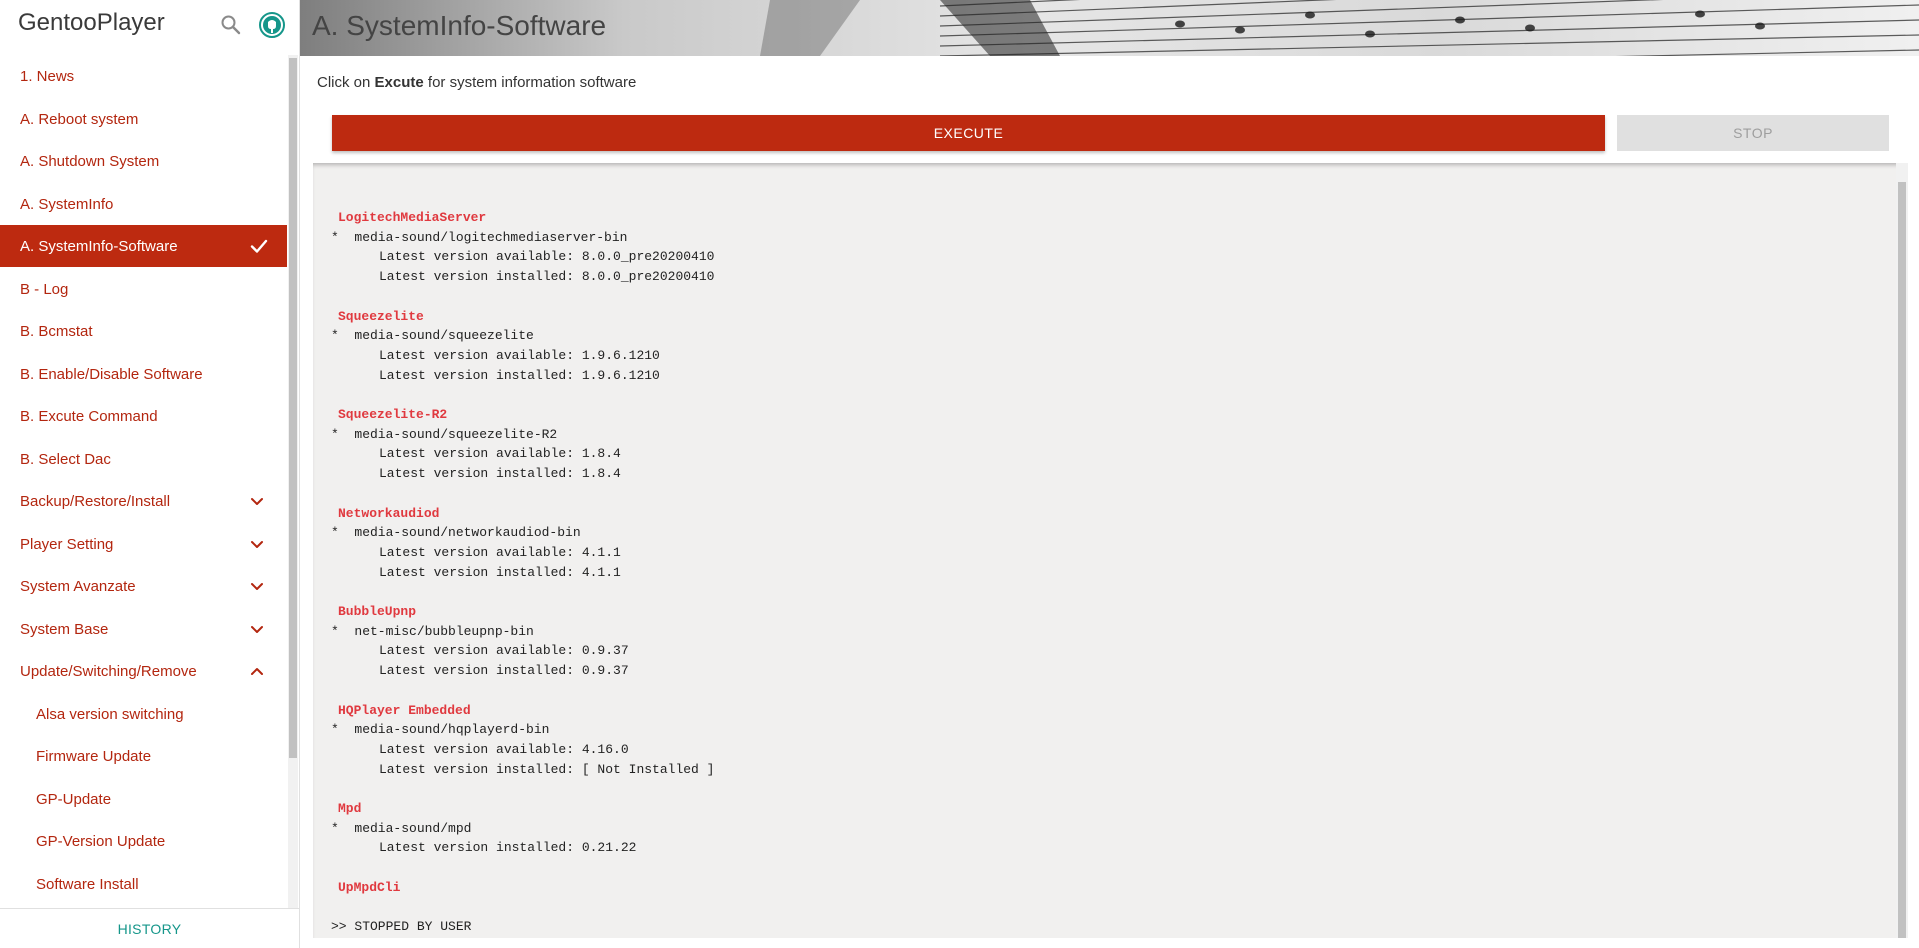 The height and width of the screenshot is (948, 1919). I want to click on sidebar-item-a-reboot-system: A. Reboot system, so click(143, 119).